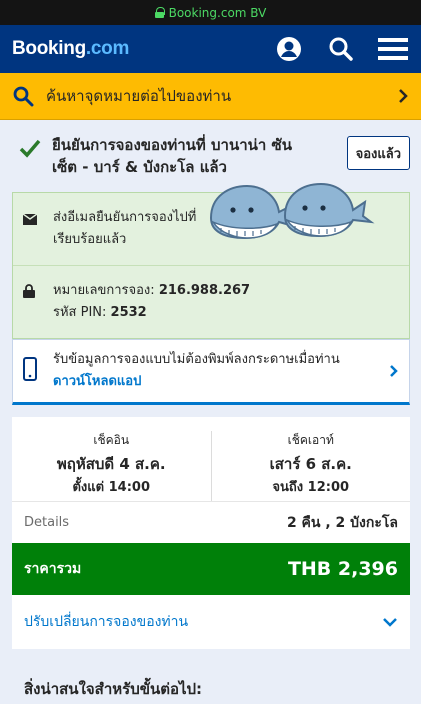 This screenshot has height=704, width=421. Describe the element at coordinates (128, 312) in the screenshot. I see `pin-code: 2532` at that location.